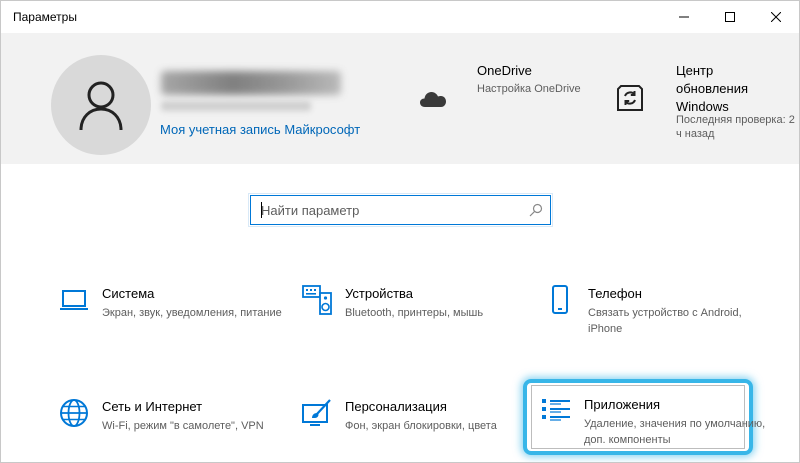 This screenshot has height=463, width=800. Describe the element at coordinates (317, 413) in the screenshot. I see `paint-brush-icon` at that location.